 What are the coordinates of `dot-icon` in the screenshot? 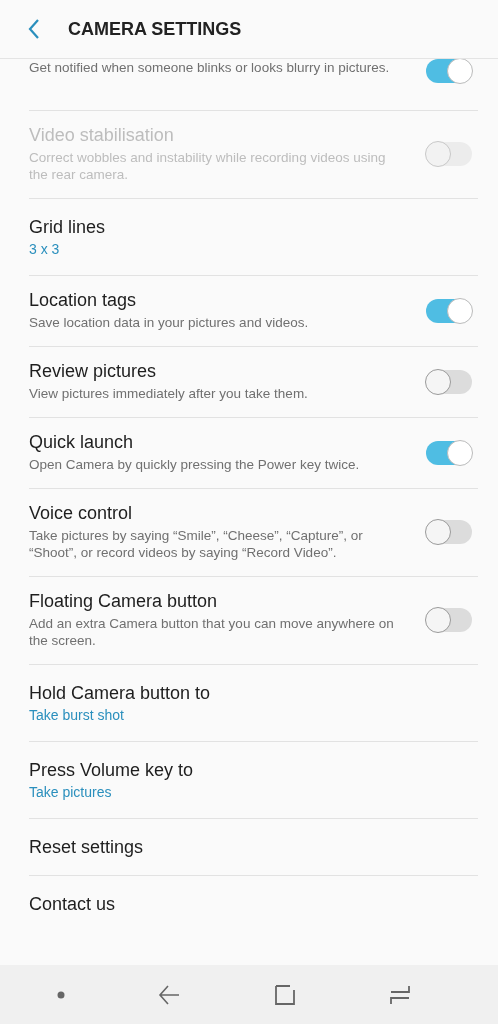 It's located at (60, 994).